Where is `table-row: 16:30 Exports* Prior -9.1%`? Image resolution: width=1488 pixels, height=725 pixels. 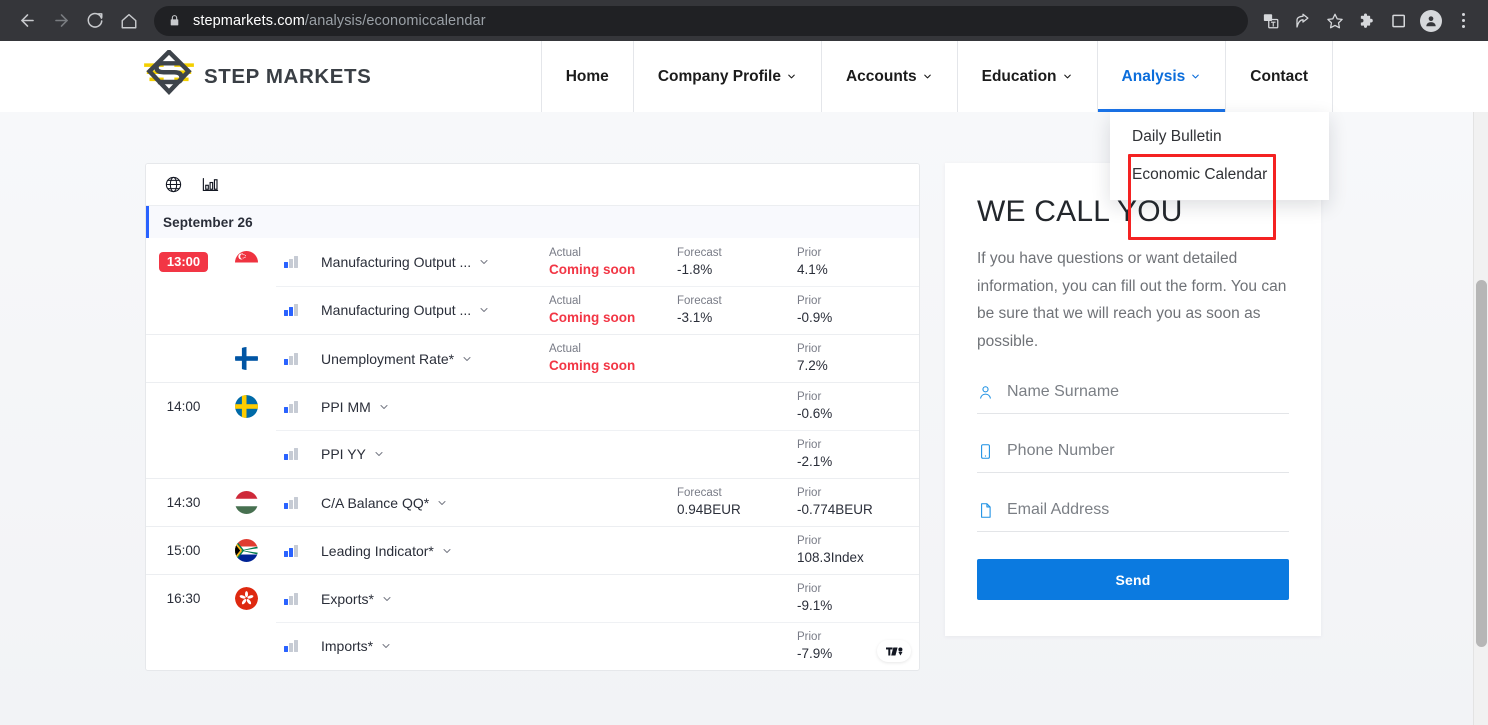 table-row: 16:30 Exports* Prior -9.1% is located at coordinates (532, 598).